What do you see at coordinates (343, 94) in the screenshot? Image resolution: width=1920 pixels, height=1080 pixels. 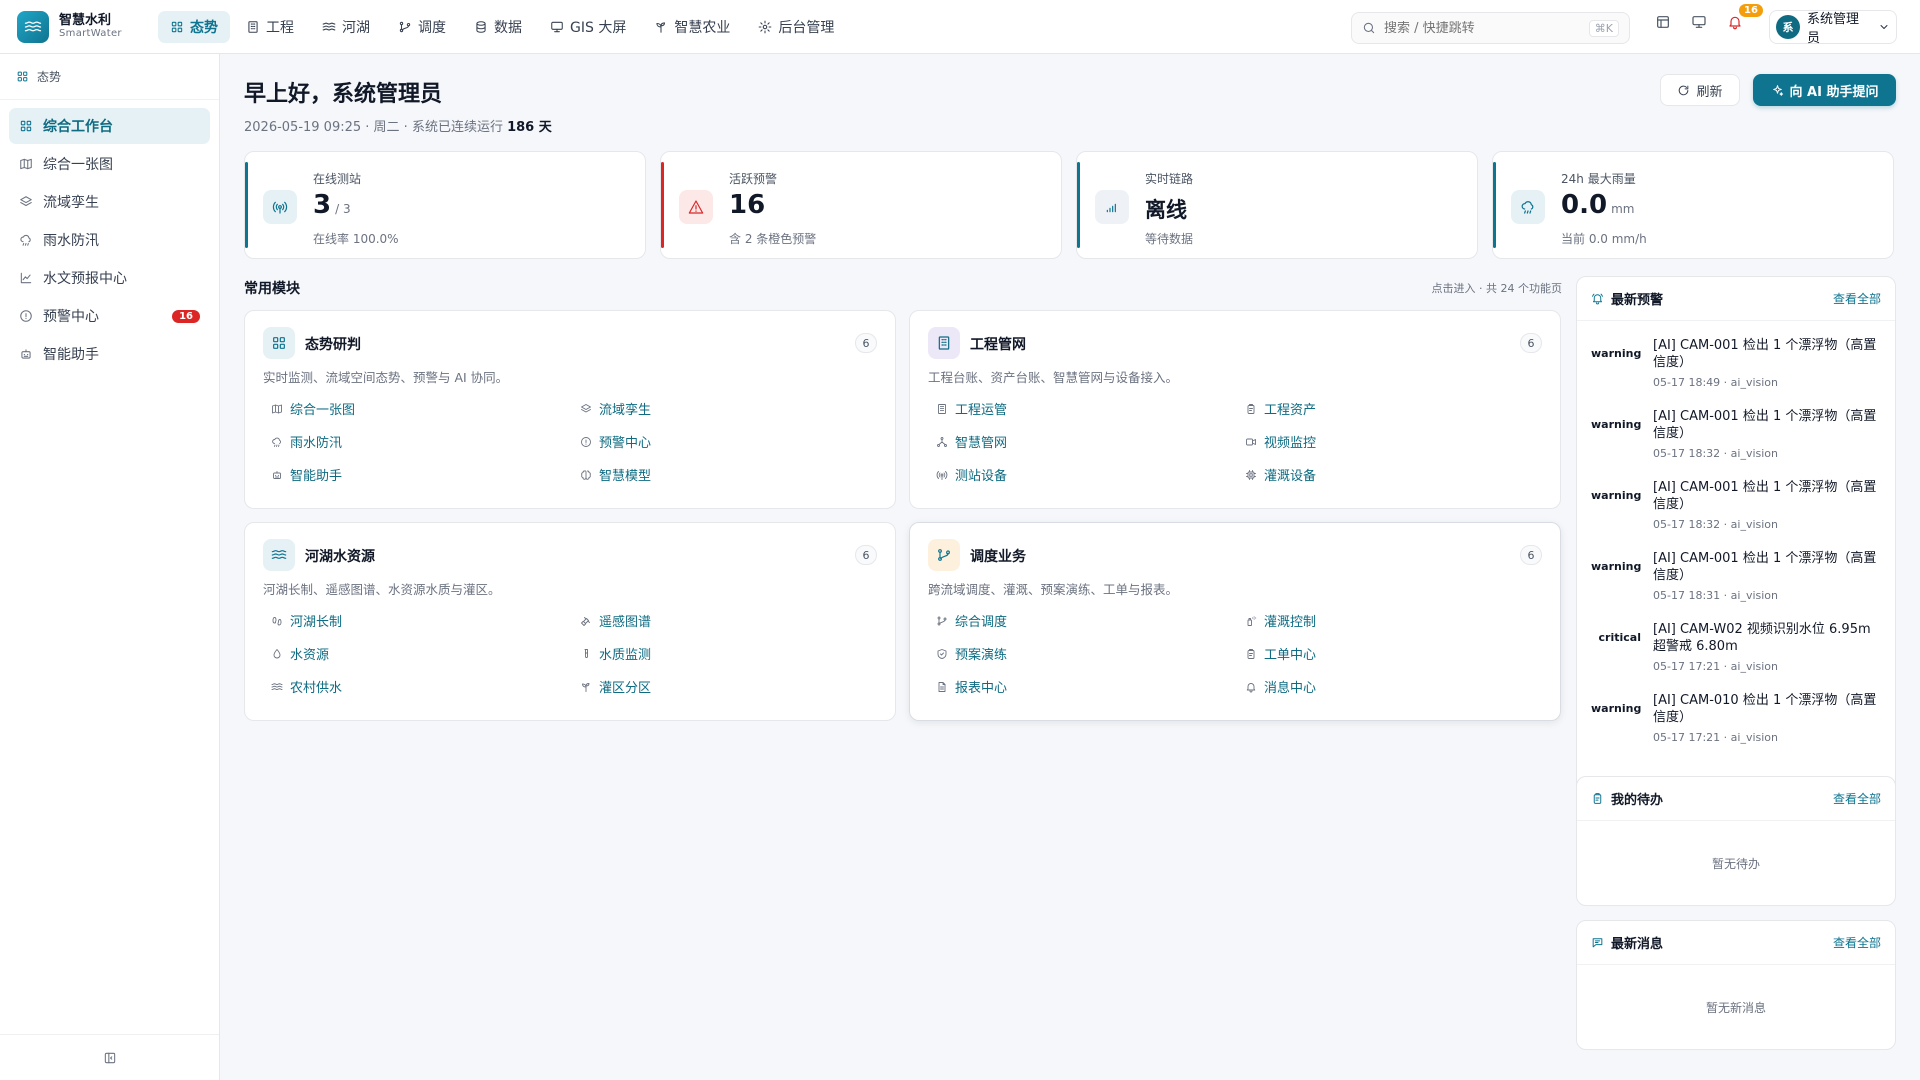 I see `page-title: 早上好，系统管理员` at bounding box center [343, 94].